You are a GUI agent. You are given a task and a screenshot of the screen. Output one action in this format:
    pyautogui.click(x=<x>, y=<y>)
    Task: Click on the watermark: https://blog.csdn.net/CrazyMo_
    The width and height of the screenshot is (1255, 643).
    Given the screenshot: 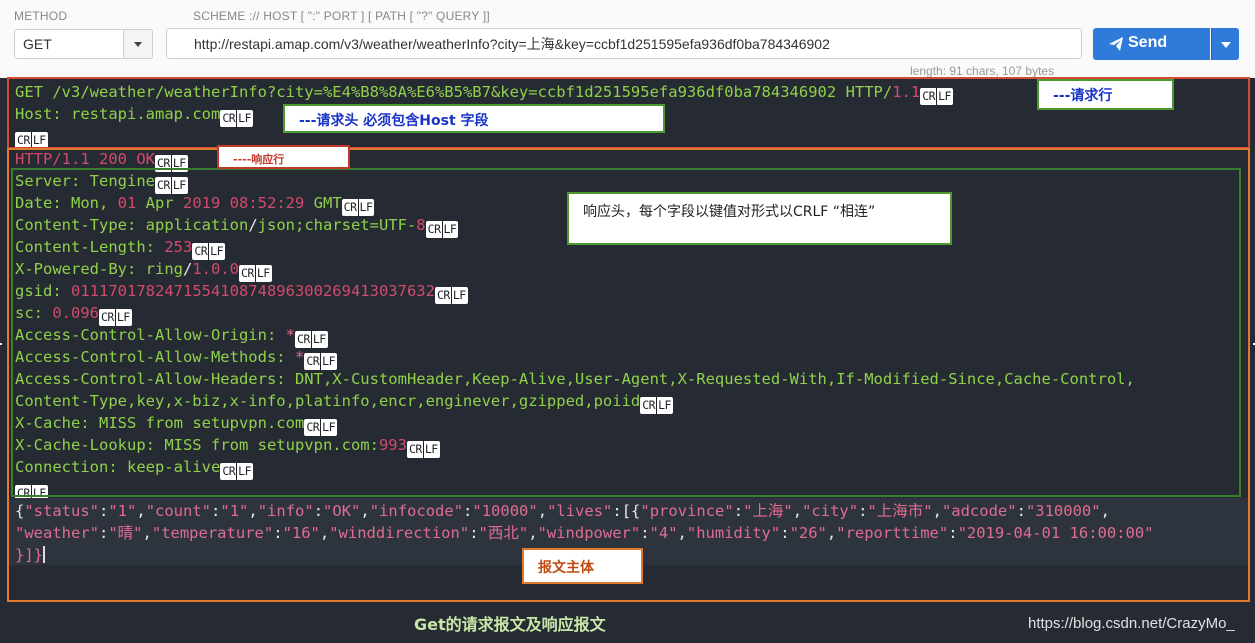 What is the action you would take?
    pyautogui.click(x=1131, y=623)
    